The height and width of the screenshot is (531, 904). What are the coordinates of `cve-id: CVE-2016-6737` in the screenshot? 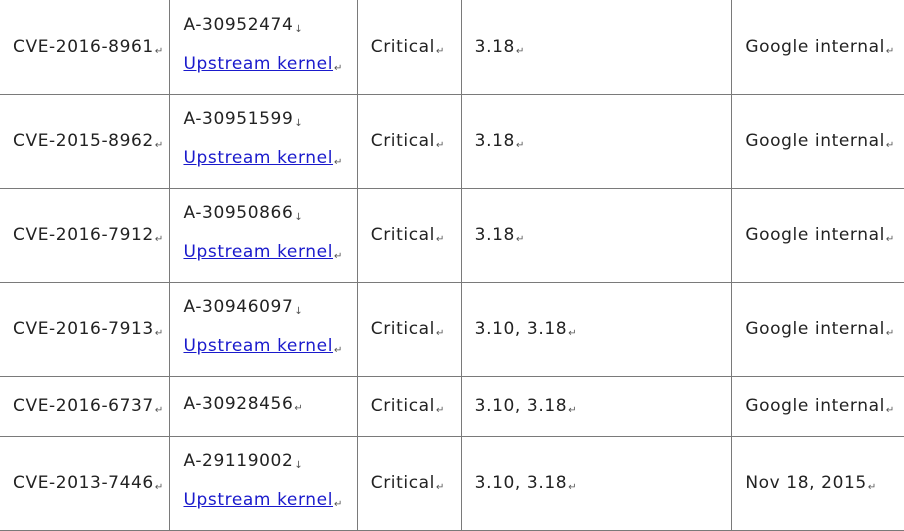 It's located at (83, 406).